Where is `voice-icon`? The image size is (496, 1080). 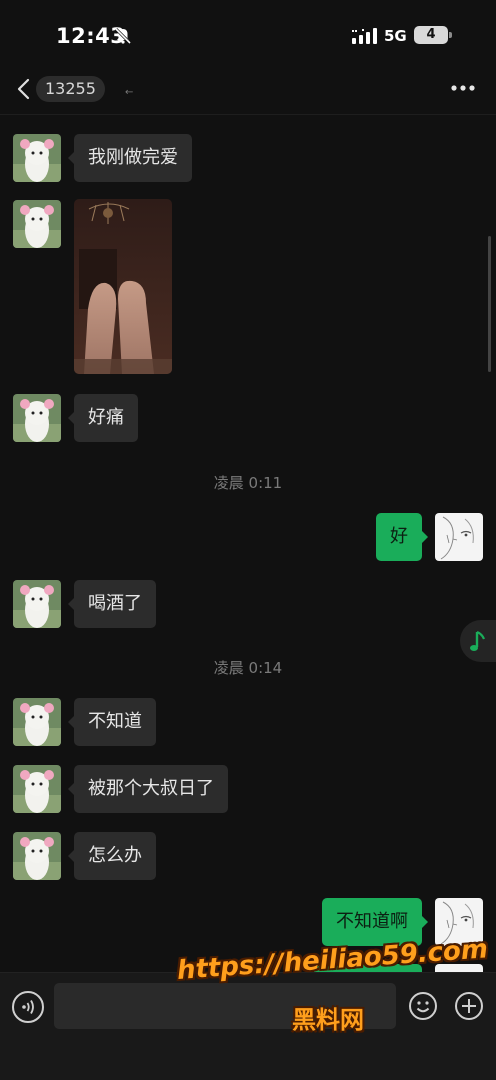
voice-icon is located at coordinates (28, 1007).